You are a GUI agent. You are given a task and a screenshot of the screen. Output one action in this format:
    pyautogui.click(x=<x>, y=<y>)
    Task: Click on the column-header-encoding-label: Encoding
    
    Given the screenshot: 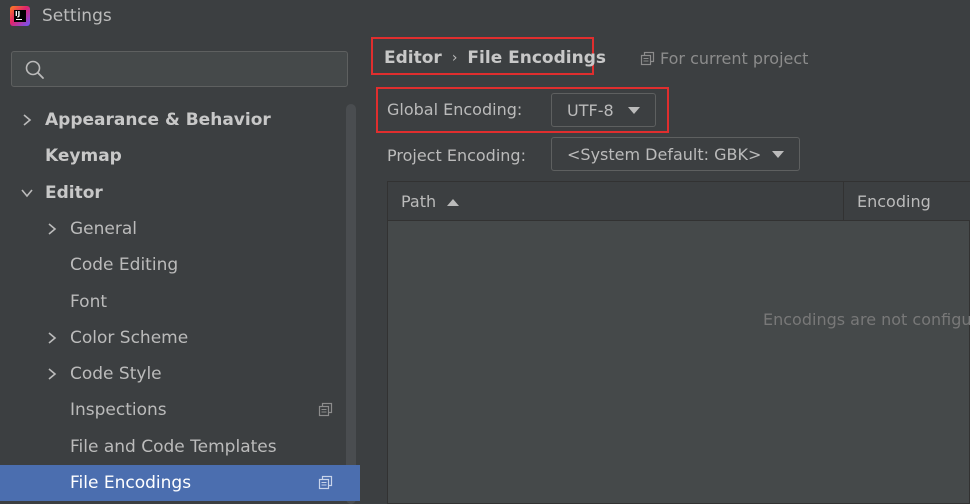 What is the action you would take?
    pyautogui.click(x=894, y=201)
    